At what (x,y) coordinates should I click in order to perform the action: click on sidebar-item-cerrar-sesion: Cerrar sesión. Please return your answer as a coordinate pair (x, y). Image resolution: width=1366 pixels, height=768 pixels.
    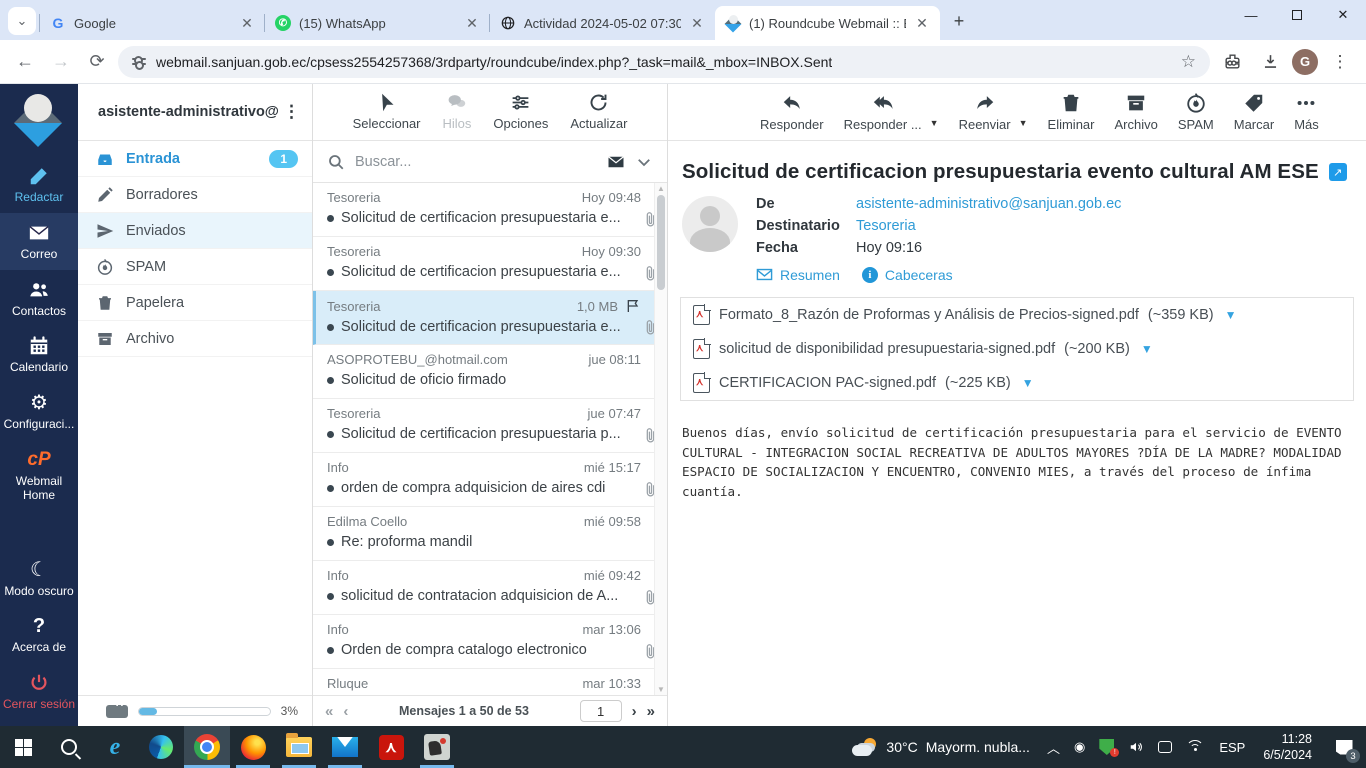
    Looking at the image, I should click on (39, 694).